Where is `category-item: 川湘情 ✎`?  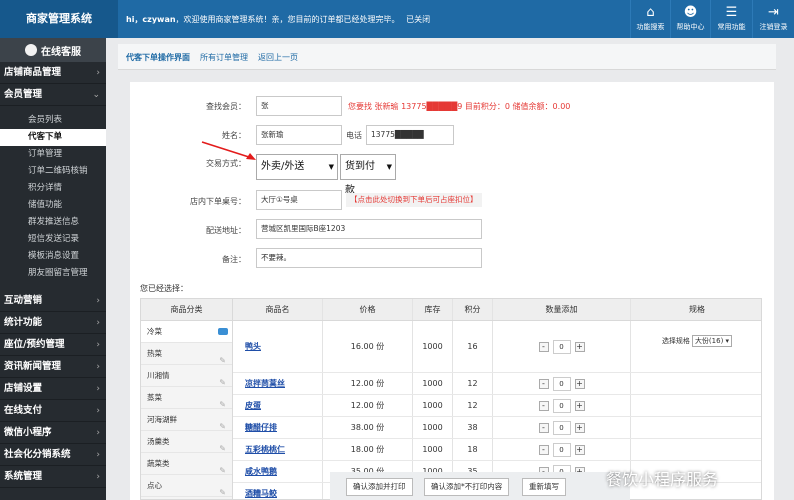 category-item: 川湘情 ✎ is located at coordinates (186, 376).